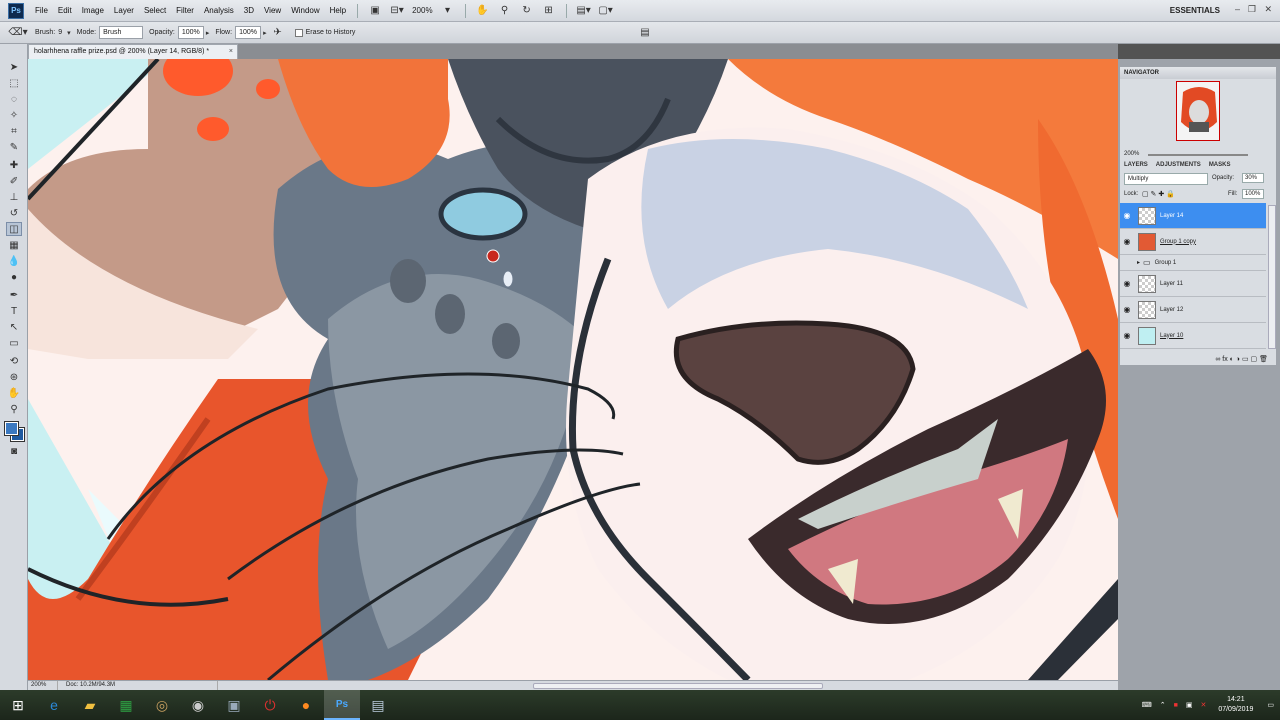  What do you see at coordinates (18, 705) in the screenshot?
I see `windows-start-icon: ⊞` at bounding box center [18, 705].